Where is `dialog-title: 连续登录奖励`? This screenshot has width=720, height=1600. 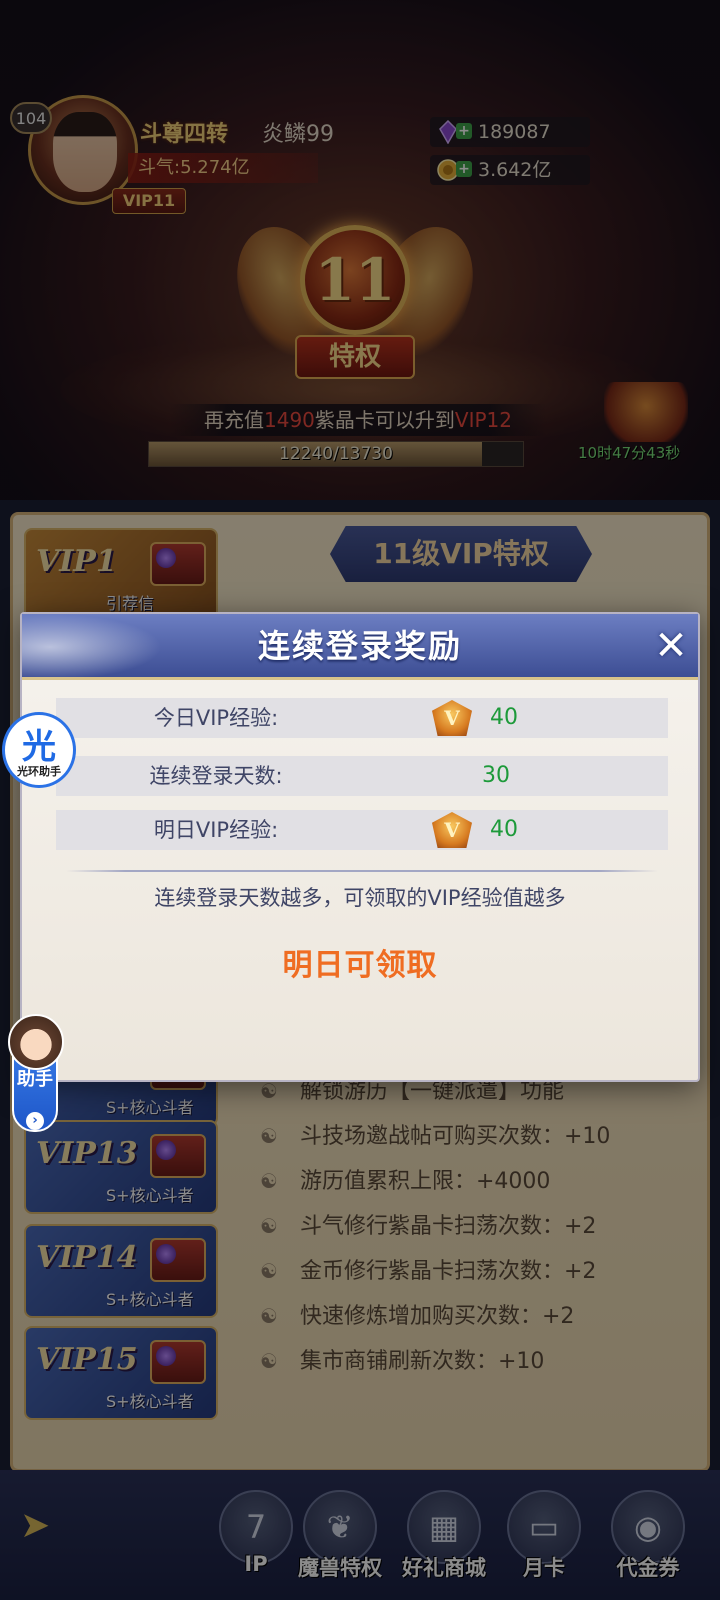 dialog-title: 连续登录奖励 is located at coordinates (359, 646).